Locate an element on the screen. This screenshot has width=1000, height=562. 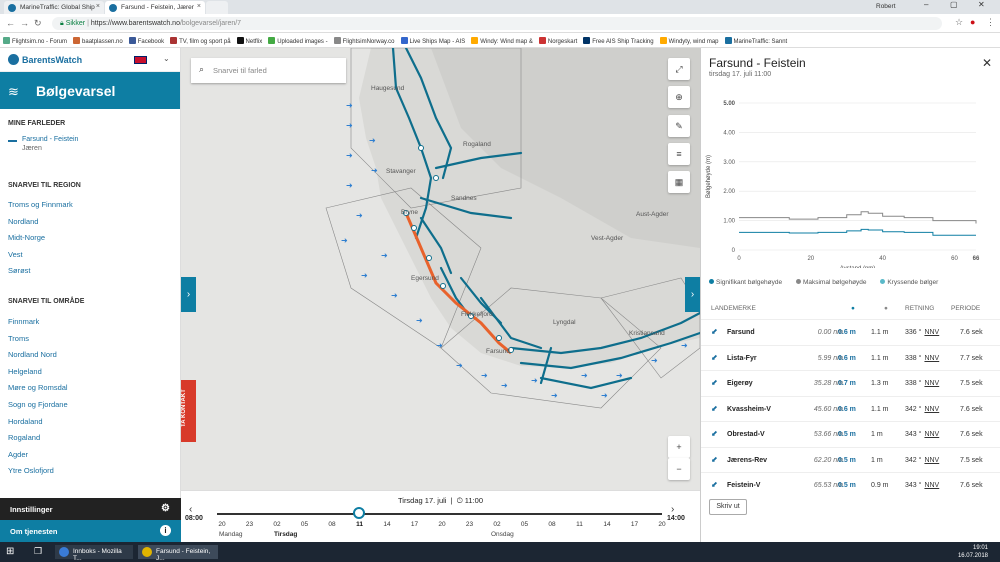
print-button: Skriv ut is located at coordinates (728, 507).